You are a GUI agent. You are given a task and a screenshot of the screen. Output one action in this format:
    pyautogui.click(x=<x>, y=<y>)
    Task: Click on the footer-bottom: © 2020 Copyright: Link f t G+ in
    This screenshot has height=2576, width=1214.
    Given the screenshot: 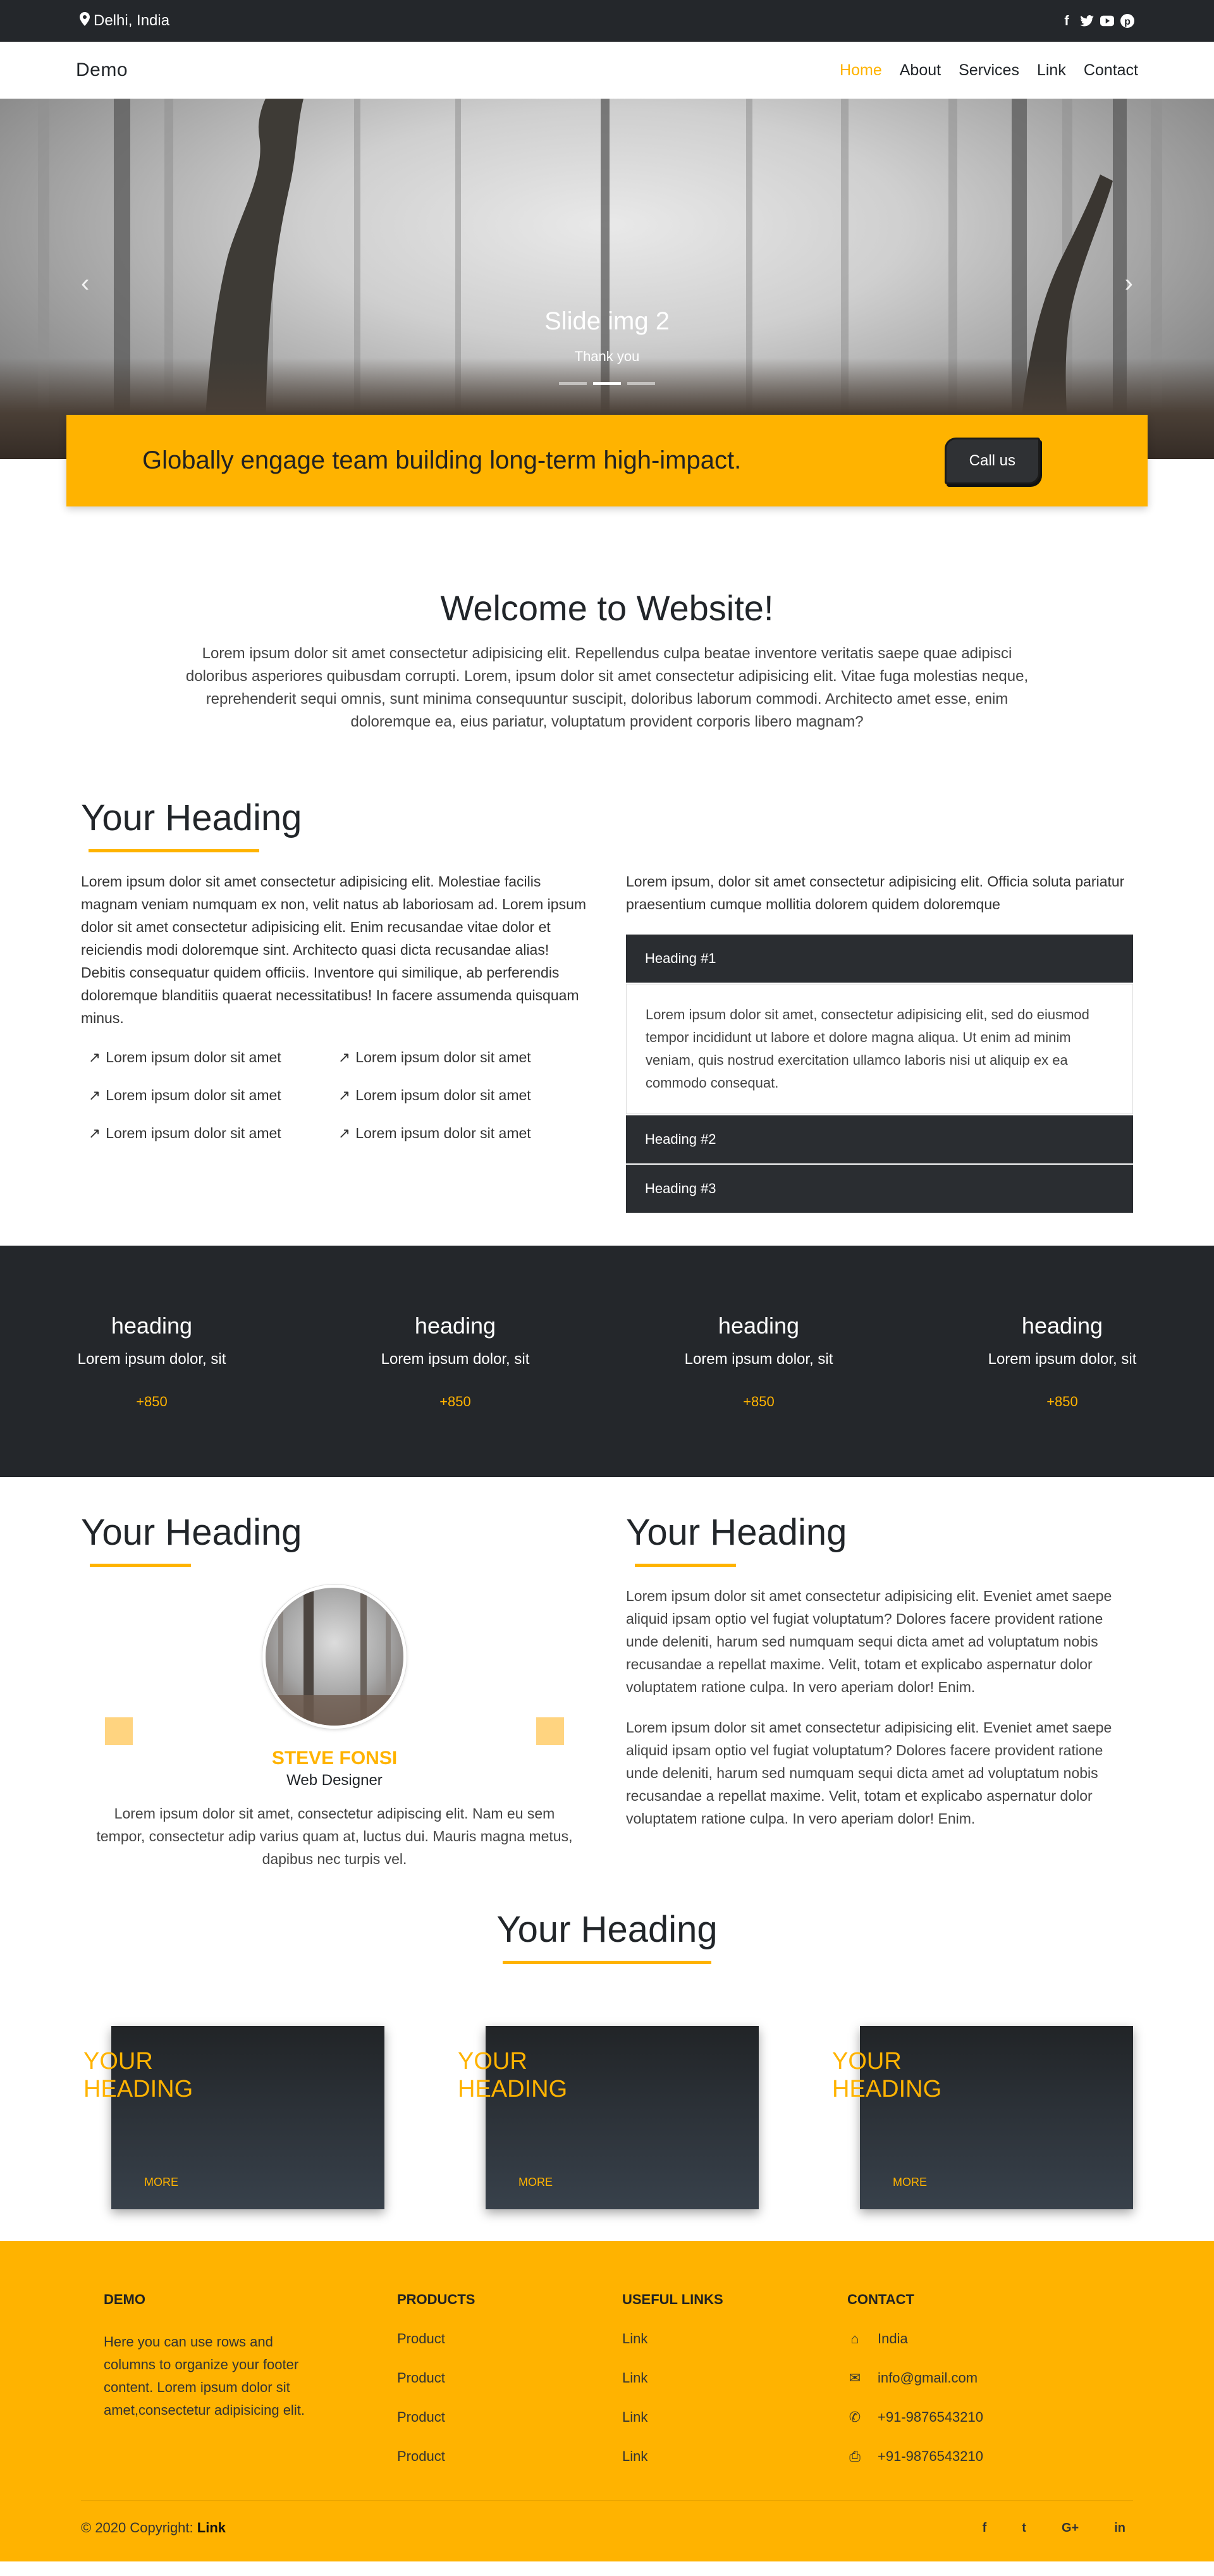 What is the action you would take?
    pyautogui.click(x=607, y=2518)
    